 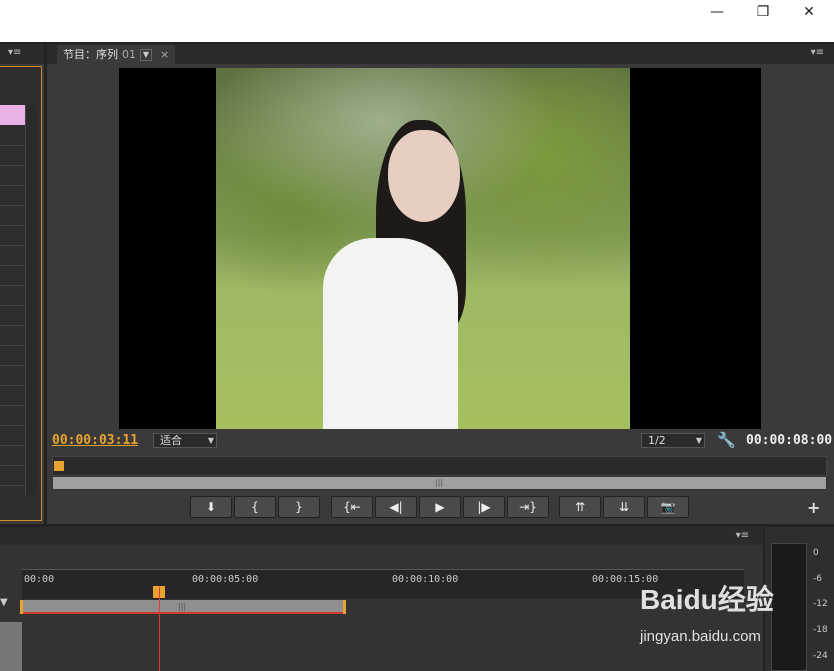 I want to click on tab-number: 01, so click(x=129, y=54).